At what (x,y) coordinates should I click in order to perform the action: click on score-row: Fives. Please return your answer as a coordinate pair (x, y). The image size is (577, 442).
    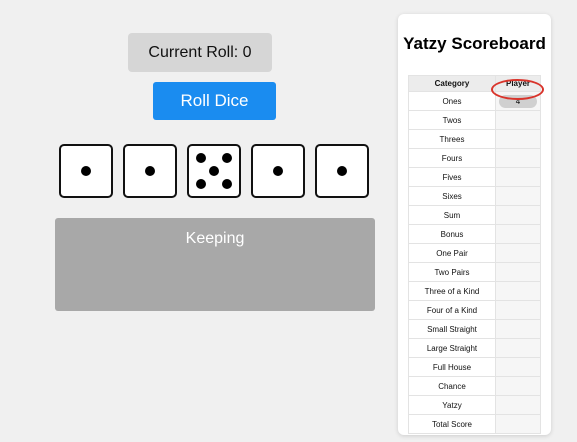
    Looking at the image, I should click on (474, 177).